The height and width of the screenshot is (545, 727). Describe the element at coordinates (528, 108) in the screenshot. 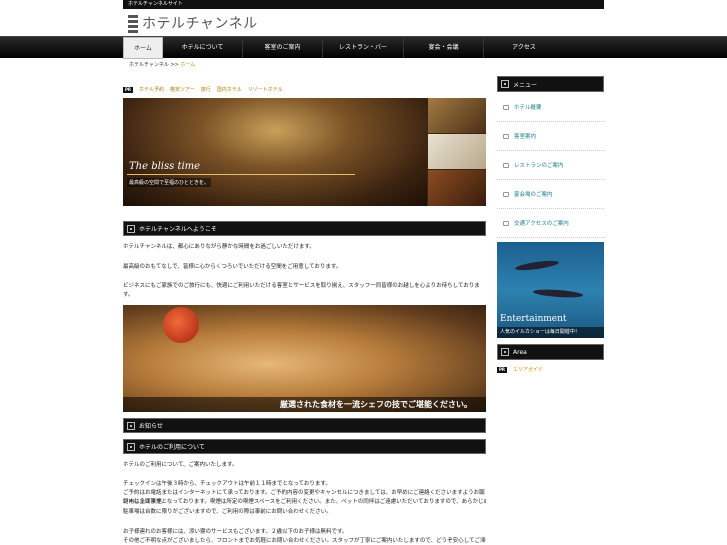

I see `sidebar-item-label: ホテル概要` at that location.